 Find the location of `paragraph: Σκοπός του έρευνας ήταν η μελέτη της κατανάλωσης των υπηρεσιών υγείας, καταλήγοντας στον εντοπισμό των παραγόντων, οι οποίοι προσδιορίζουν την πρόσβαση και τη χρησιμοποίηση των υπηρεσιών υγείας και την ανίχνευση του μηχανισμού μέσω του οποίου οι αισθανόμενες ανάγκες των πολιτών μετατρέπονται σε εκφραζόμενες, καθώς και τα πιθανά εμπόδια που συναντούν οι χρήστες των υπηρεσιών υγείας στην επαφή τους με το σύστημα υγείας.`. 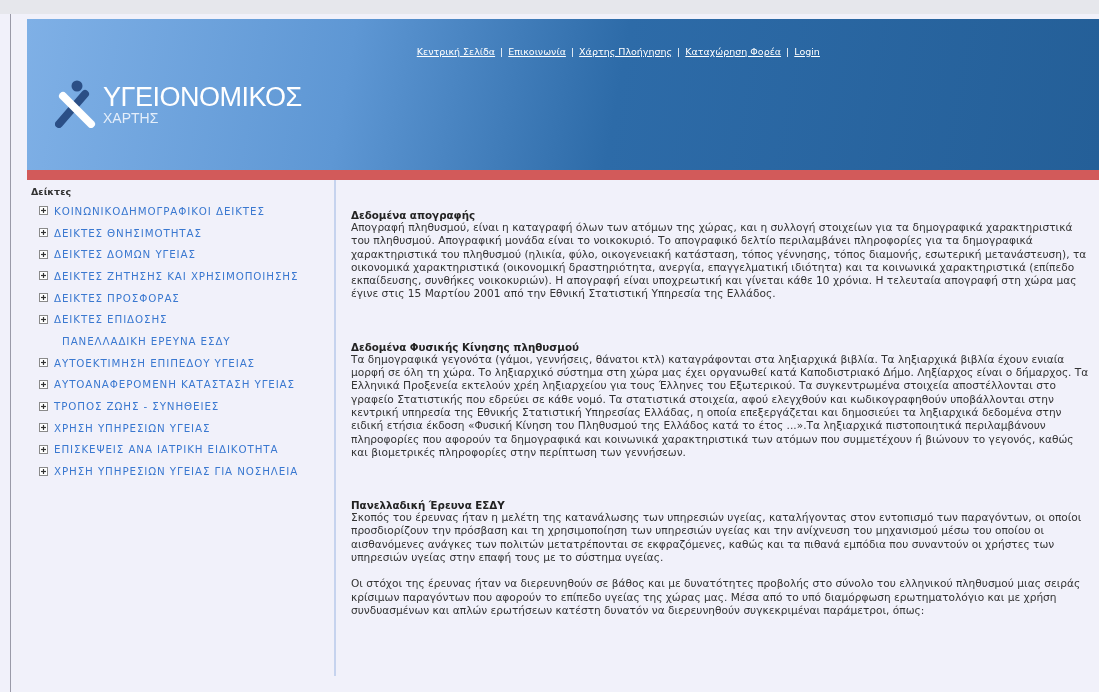

paragraph: Σκοπός του έρευνας ήταν η μελέτη της κατανάλωσης των υπηρεσιών υγείας, καταλήγοντας στον εντοπισμό των παραγόντων, οι οποίοι προσδιορίζουν την πρόσβαση και τη χρησιμοποίηση των υπηρεσιών υγείας και την ανίχνευση του μηχανισμού μέσω του οποίου οι αισθανόμενες ανάγκες των πολιτών μετατρέπονται σε εκφραζόμενες, καθώς και τα πιθανά εμπόδια που συναντούν οι χρήστες των υπηρεσιών υγείας στην επαφή τους με το σύστημα υγείας. is located at coordinates (717, 538).